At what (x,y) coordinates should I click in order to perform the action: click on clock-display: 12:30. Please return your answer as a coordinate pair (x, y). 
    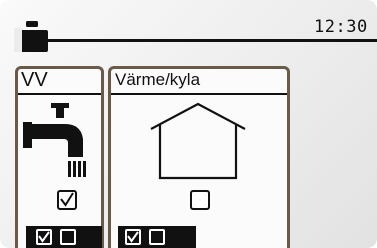
    Looking at the image, I should click on (341, 27).